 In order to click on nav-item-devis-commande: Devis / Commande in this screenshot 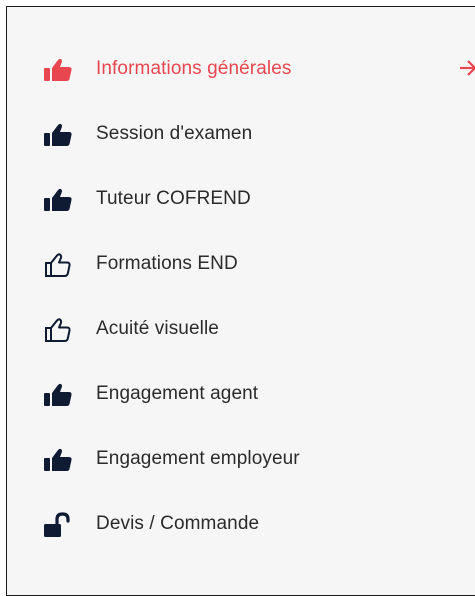, I will do `click(241, 530)`.